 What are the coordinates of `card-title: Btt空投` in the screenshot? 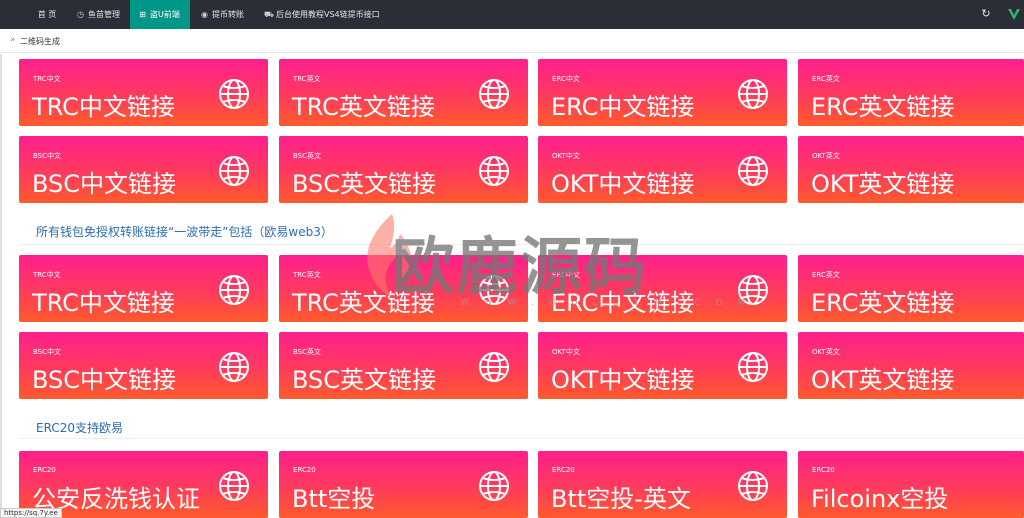 It's located at (334, 499).